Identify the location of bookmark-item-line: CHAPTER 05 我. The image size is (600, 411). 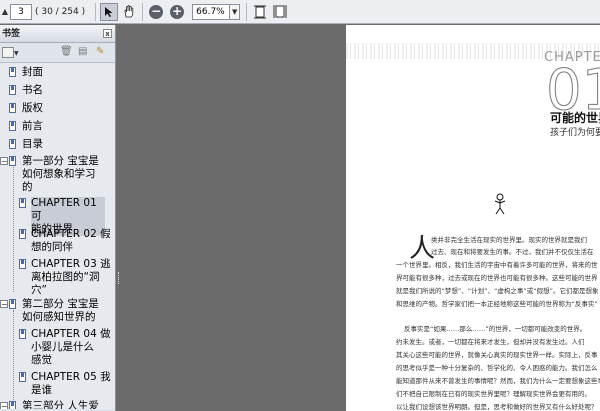
(71, 377).